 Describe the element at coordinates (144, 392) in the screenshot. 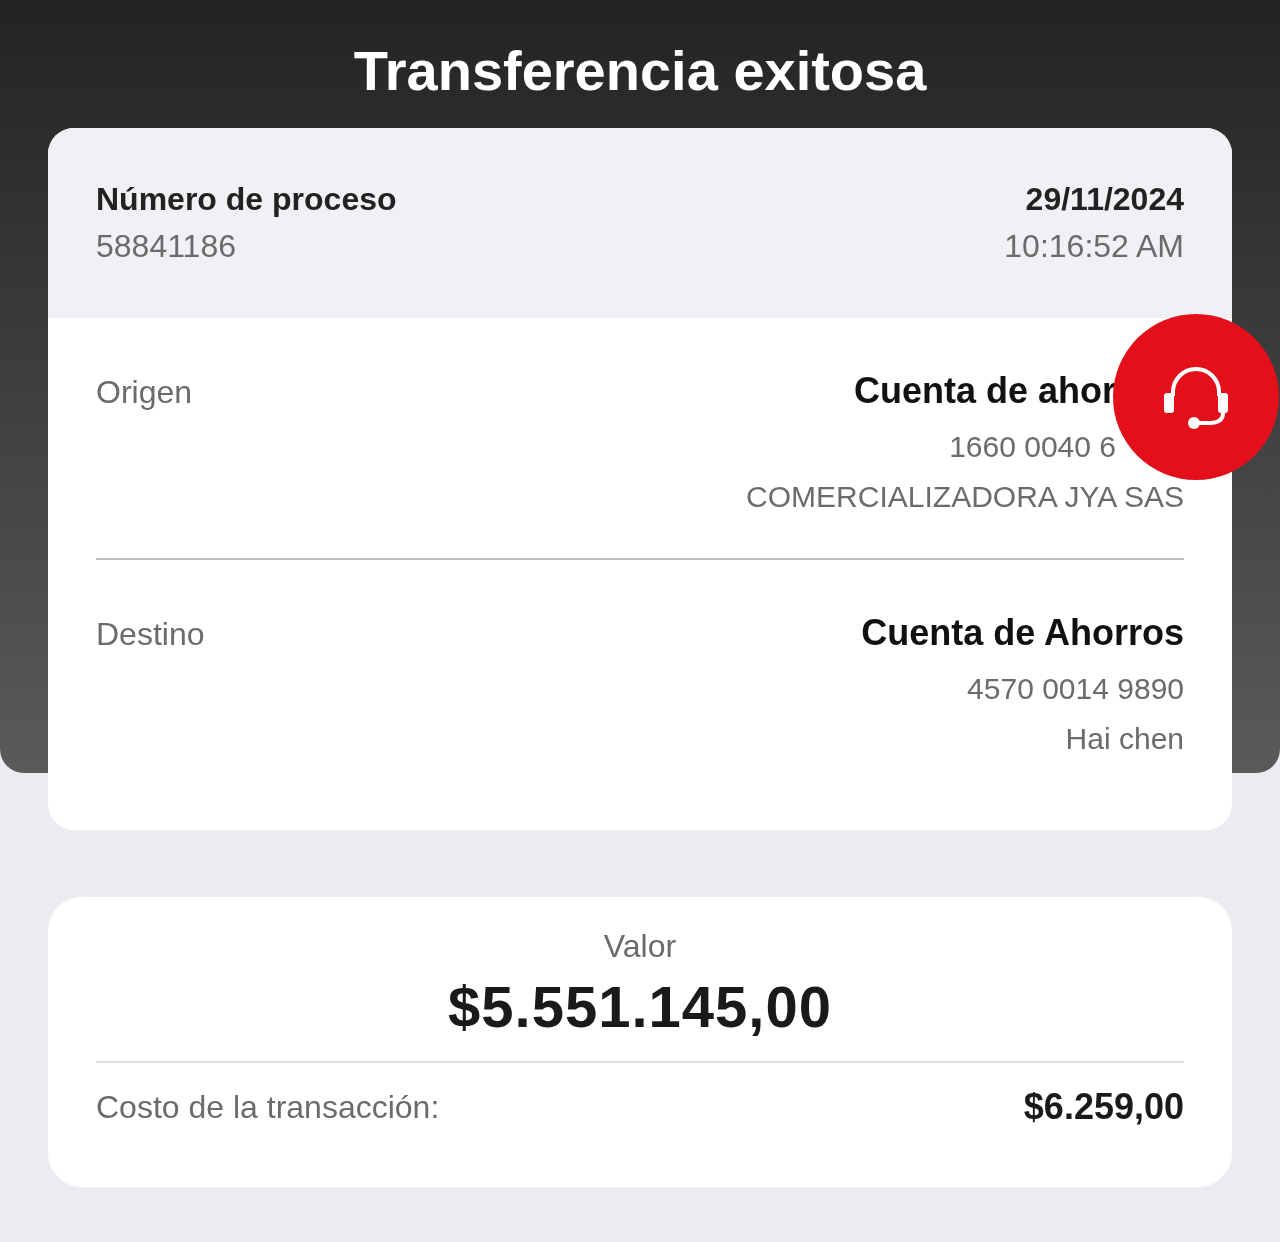

I see `account-label: Origen` at that location.